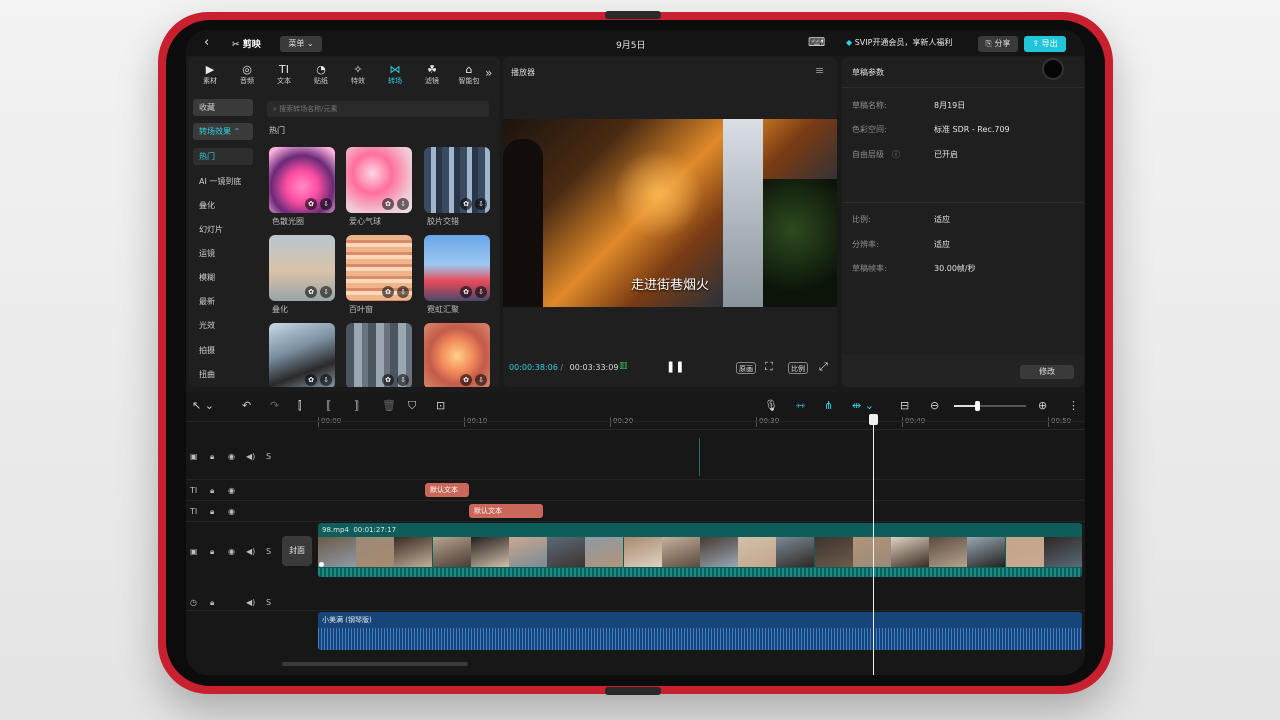 Image resolution: width=1280 pixels, height=720 pixels. What do you see at coordinates (675, 366) in the screenshot?
I see `pause-button: ❚❚` at bounding box center [675, 366].